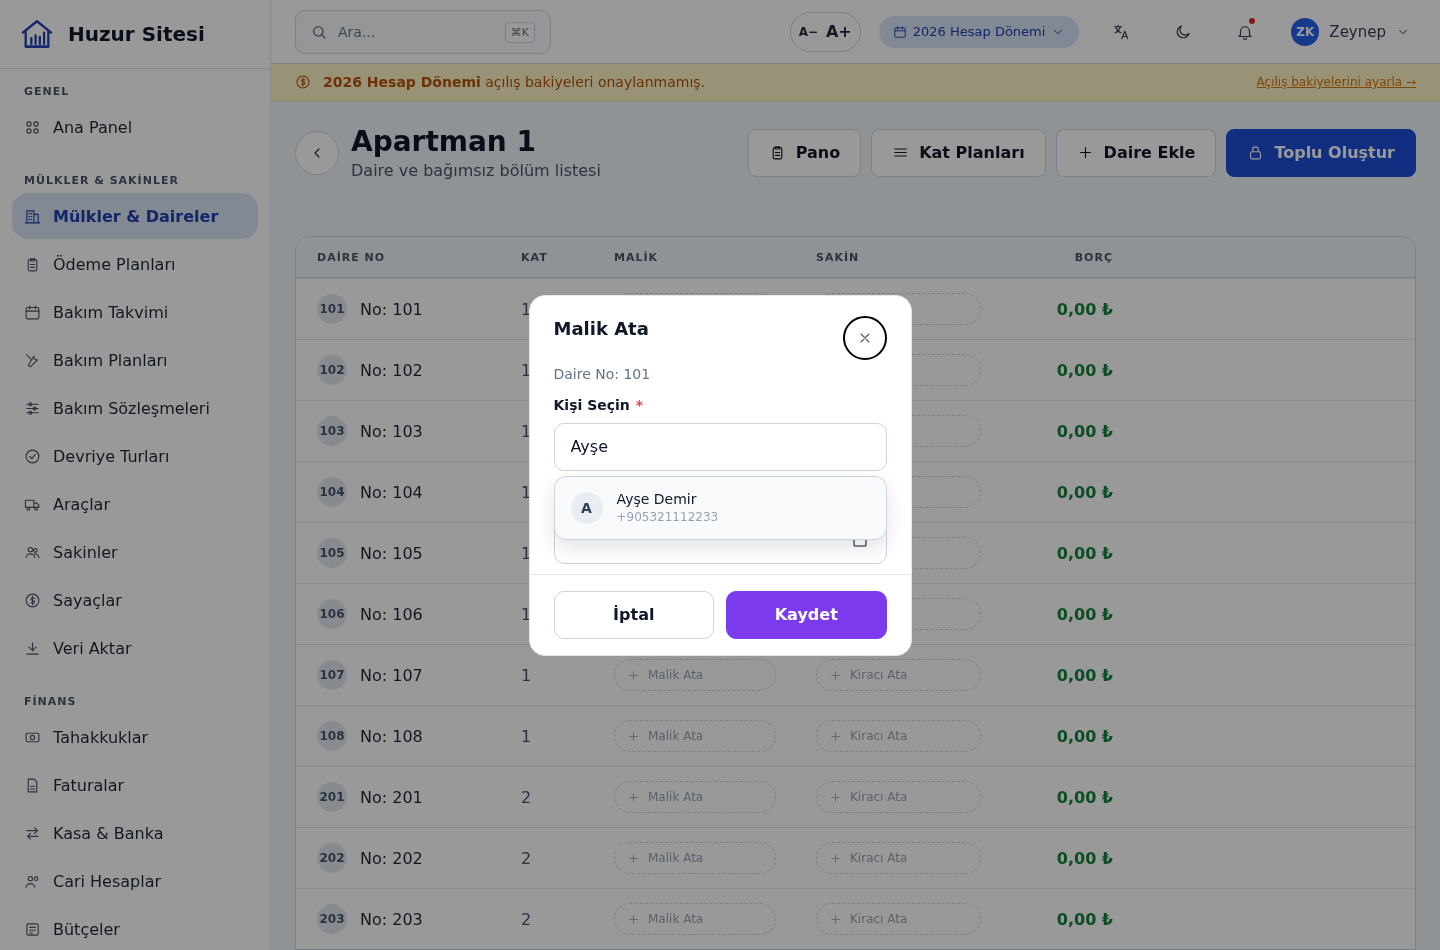 The width and height of the screenshot is (1440, 950). I want to click on sidebar-item: Ana Panel, so click(135, 127).